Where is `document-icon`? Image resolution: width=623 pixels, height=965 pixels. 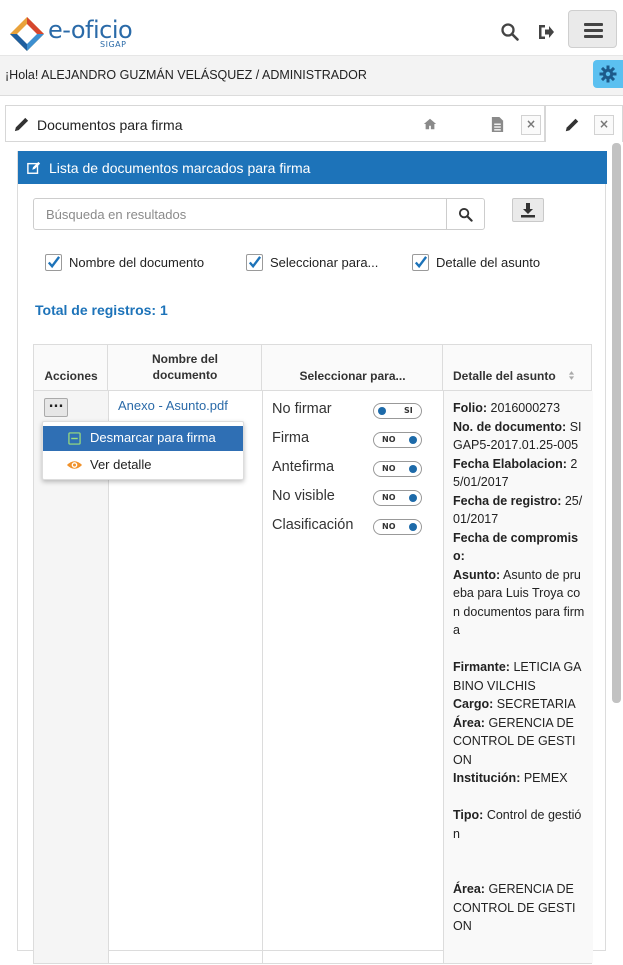
document-icon is located at coordinates (497, 124).